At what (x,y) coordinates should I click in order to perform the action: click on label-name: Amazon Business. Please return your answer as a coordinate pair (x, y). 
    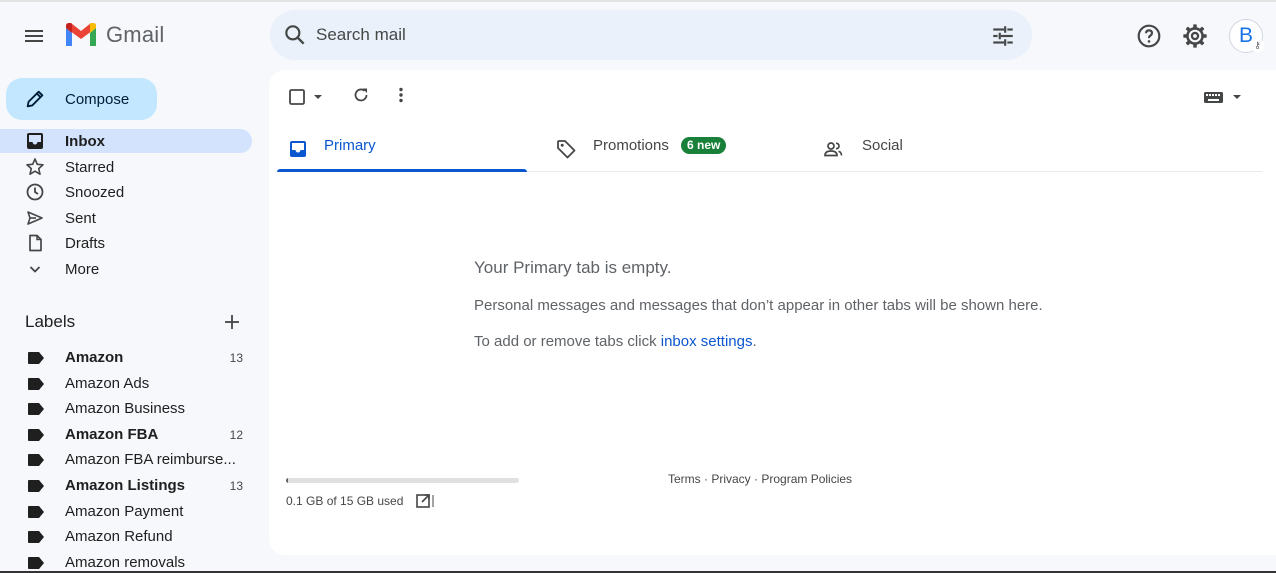
    Looking at the image, I should click on (125, 408).